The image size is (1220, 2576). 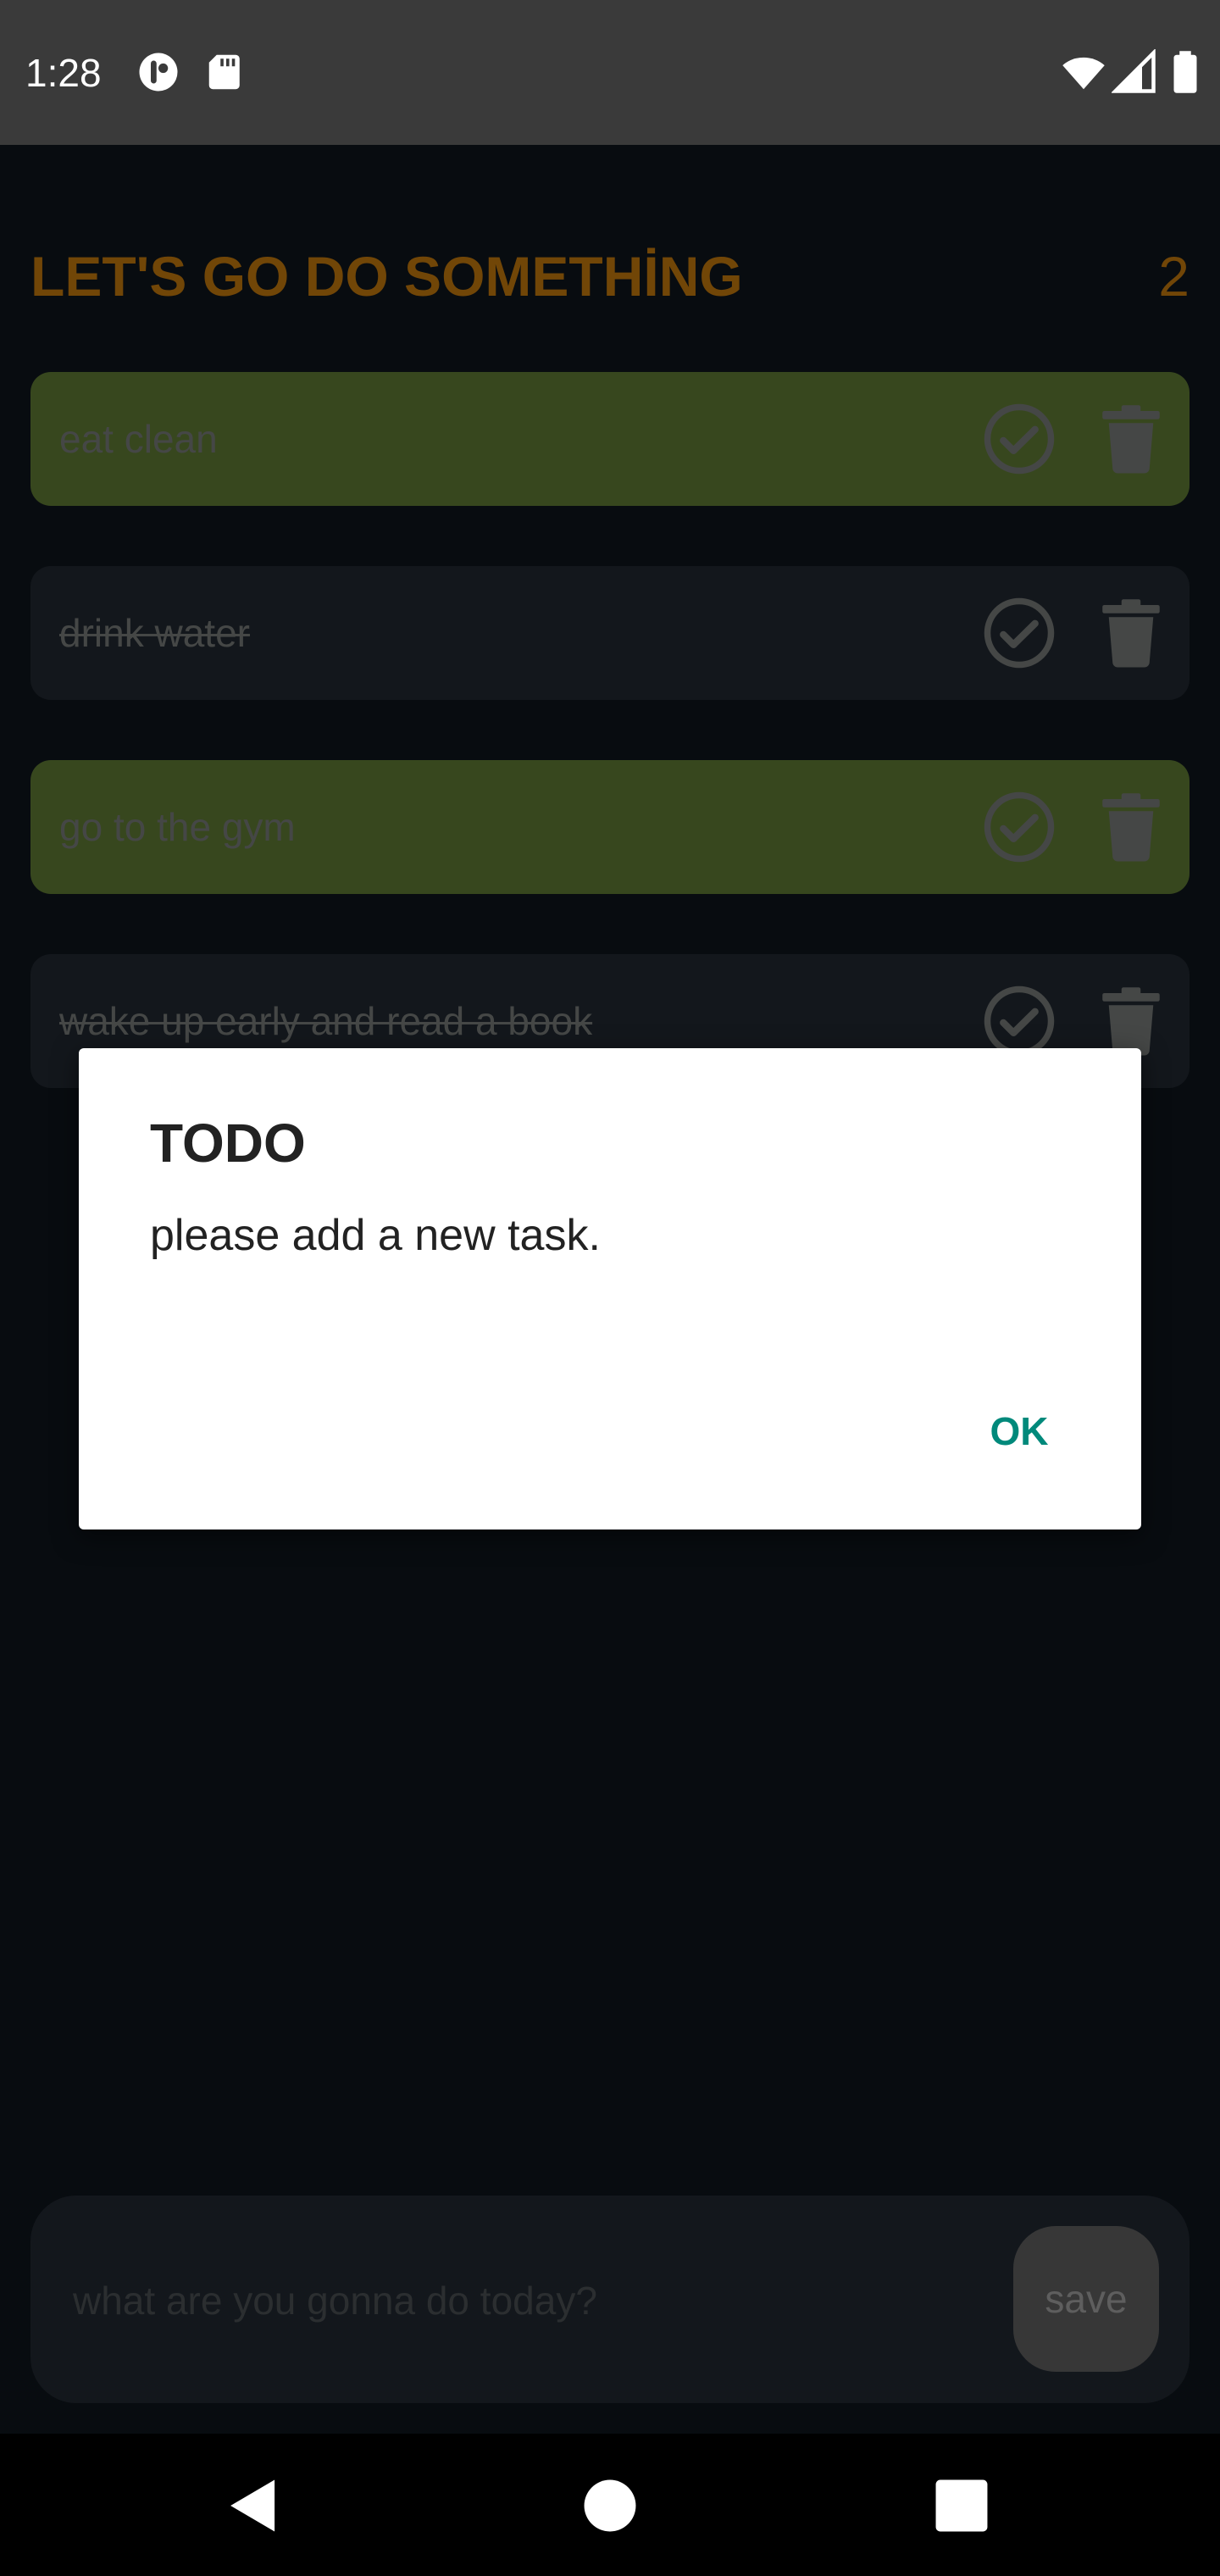 What do you see at coordinates (1185, 72) in the screenshot?
I see `battery-icon` at bounding box center [1185, 72].